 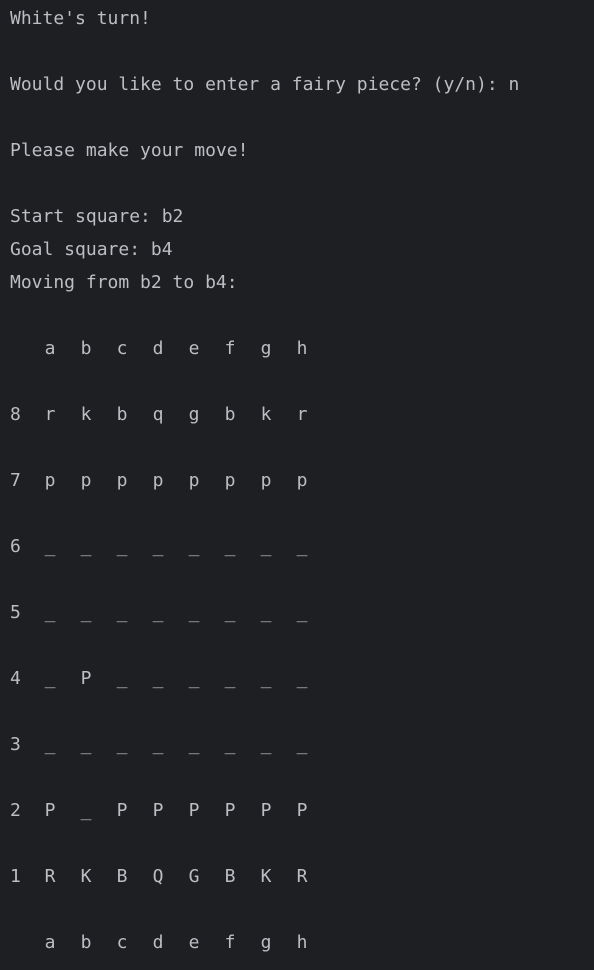 What do you see at coordinates (122, 876) in the screenshot?
I see `board-square-c1: B` at bounding box center [122, 876].